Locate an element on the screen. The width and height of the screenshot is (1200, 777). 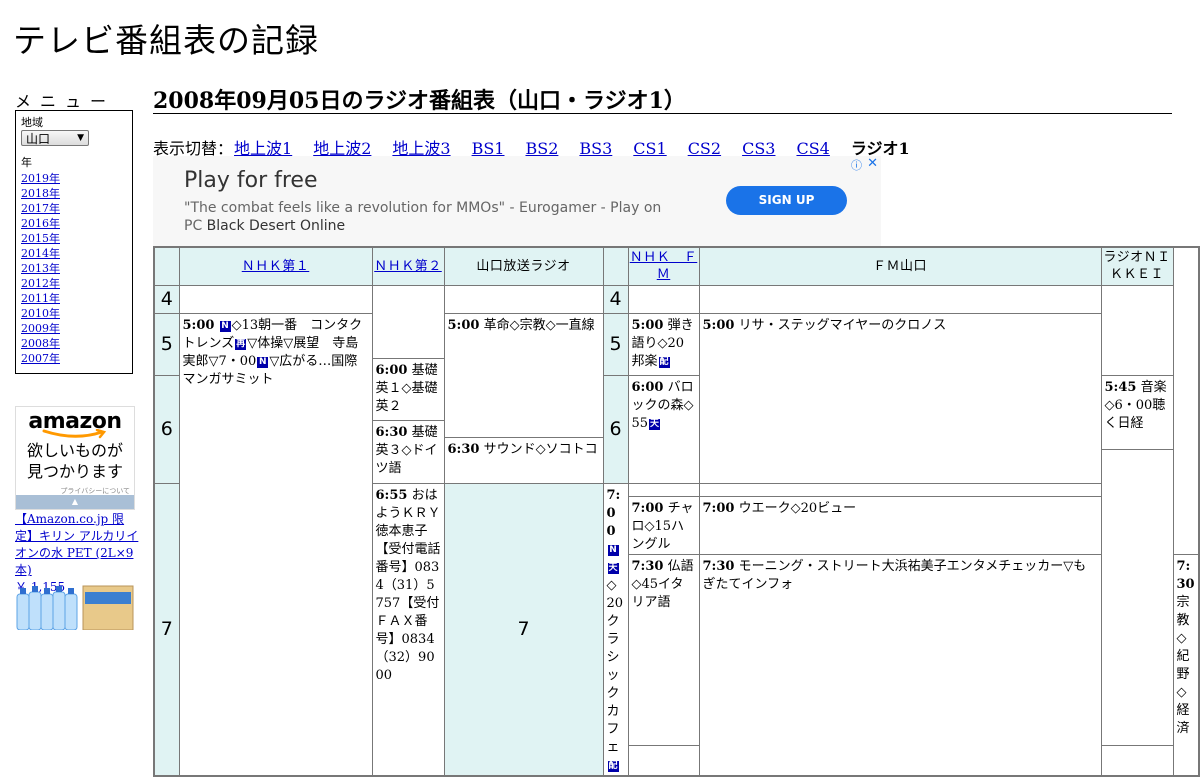
year-link-2016: 2016年 is located at coordinates (40, 223).